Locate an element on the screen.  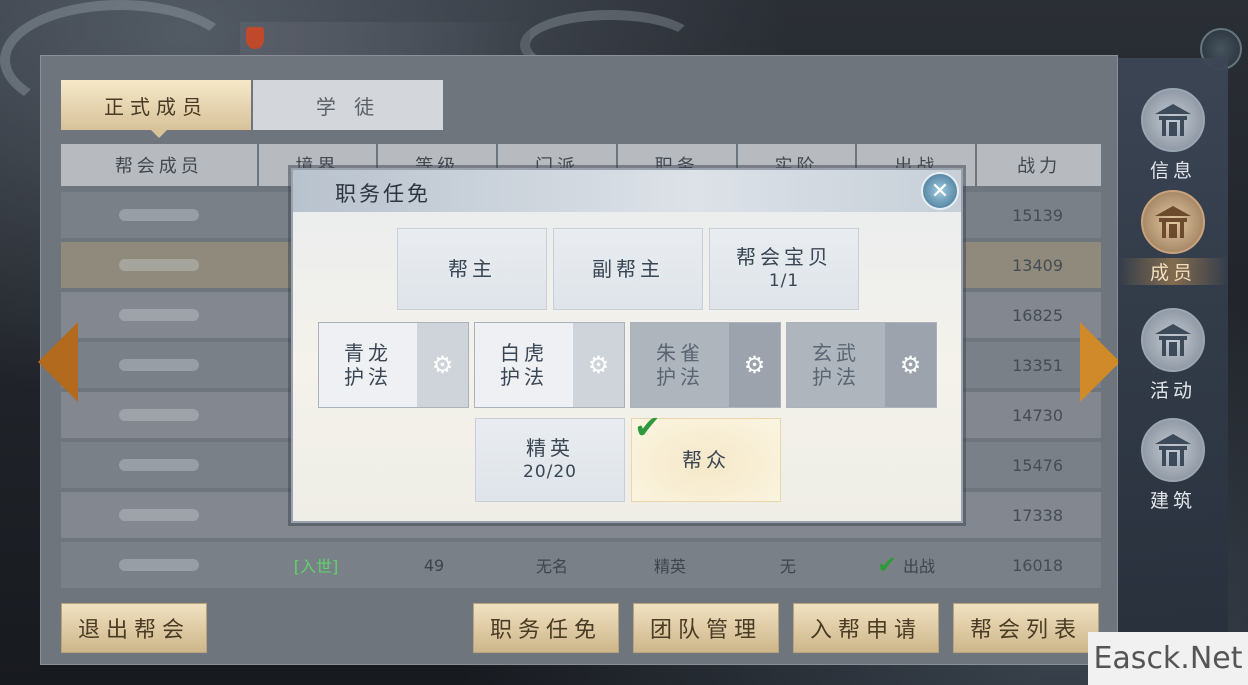
role-label: 帮会宝贝 is located at coordinates (784, 257).